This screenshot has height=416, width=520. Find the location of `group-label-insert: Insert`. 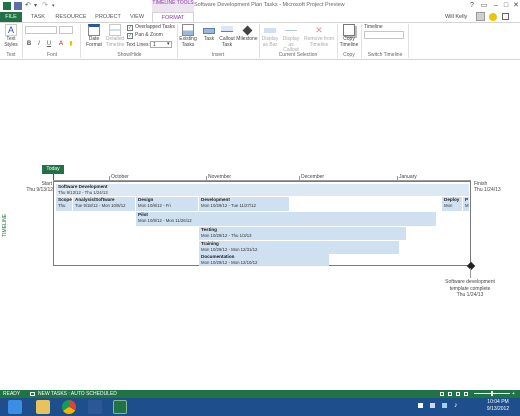

group-label-insert: Insert is located at coordinates (218, 55).